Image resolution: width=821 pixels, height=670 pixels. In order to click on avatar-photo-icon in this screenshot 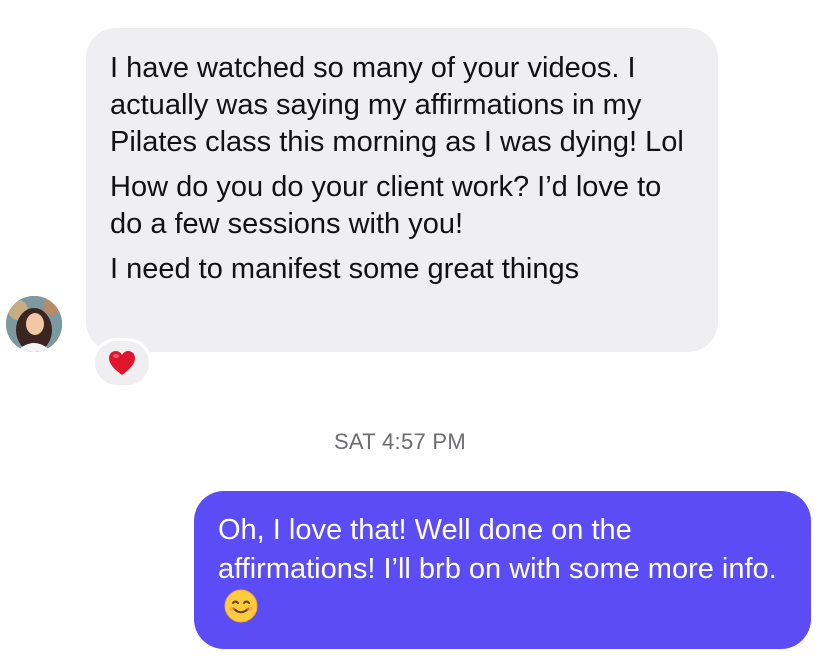, I will do `click(34, 324)`.